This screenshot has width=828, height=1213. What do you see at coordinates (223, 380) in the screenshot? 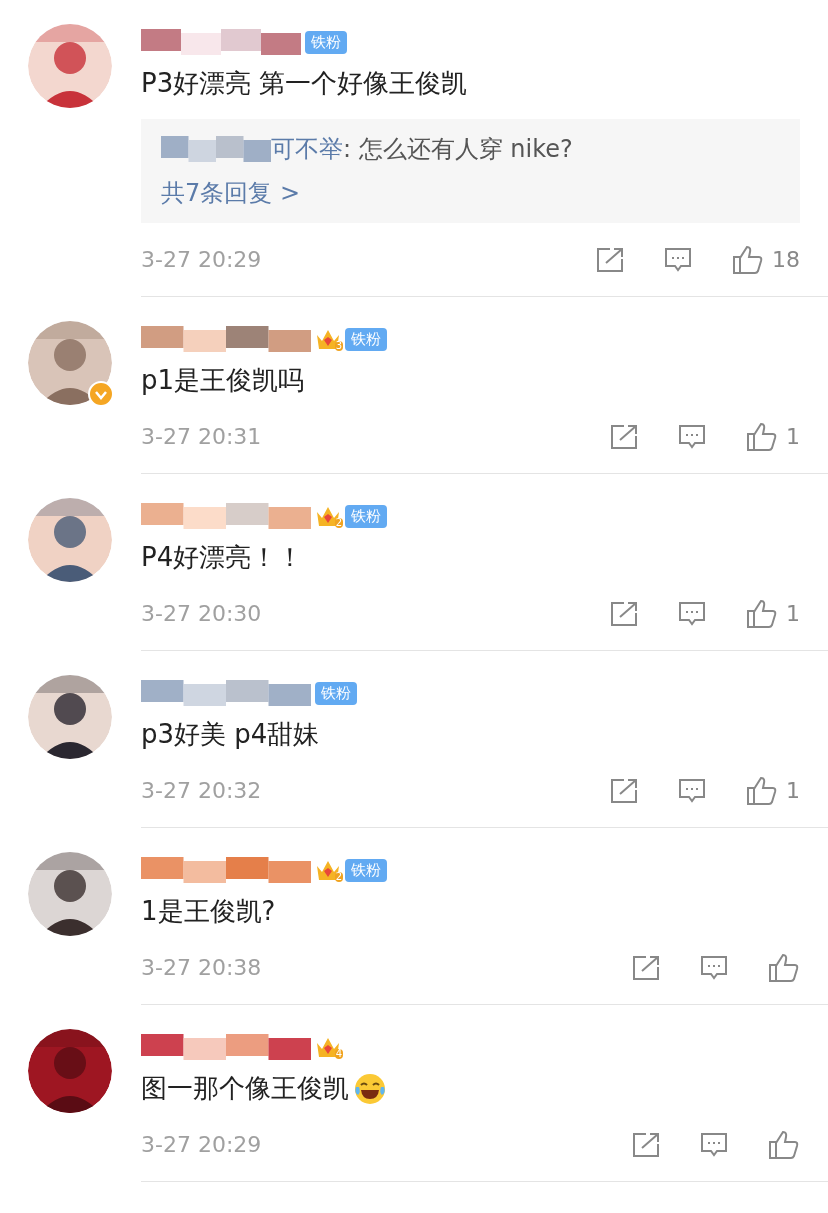
I see `comment-text: p1是王俊凯吗` at bounding box center [223, 380].